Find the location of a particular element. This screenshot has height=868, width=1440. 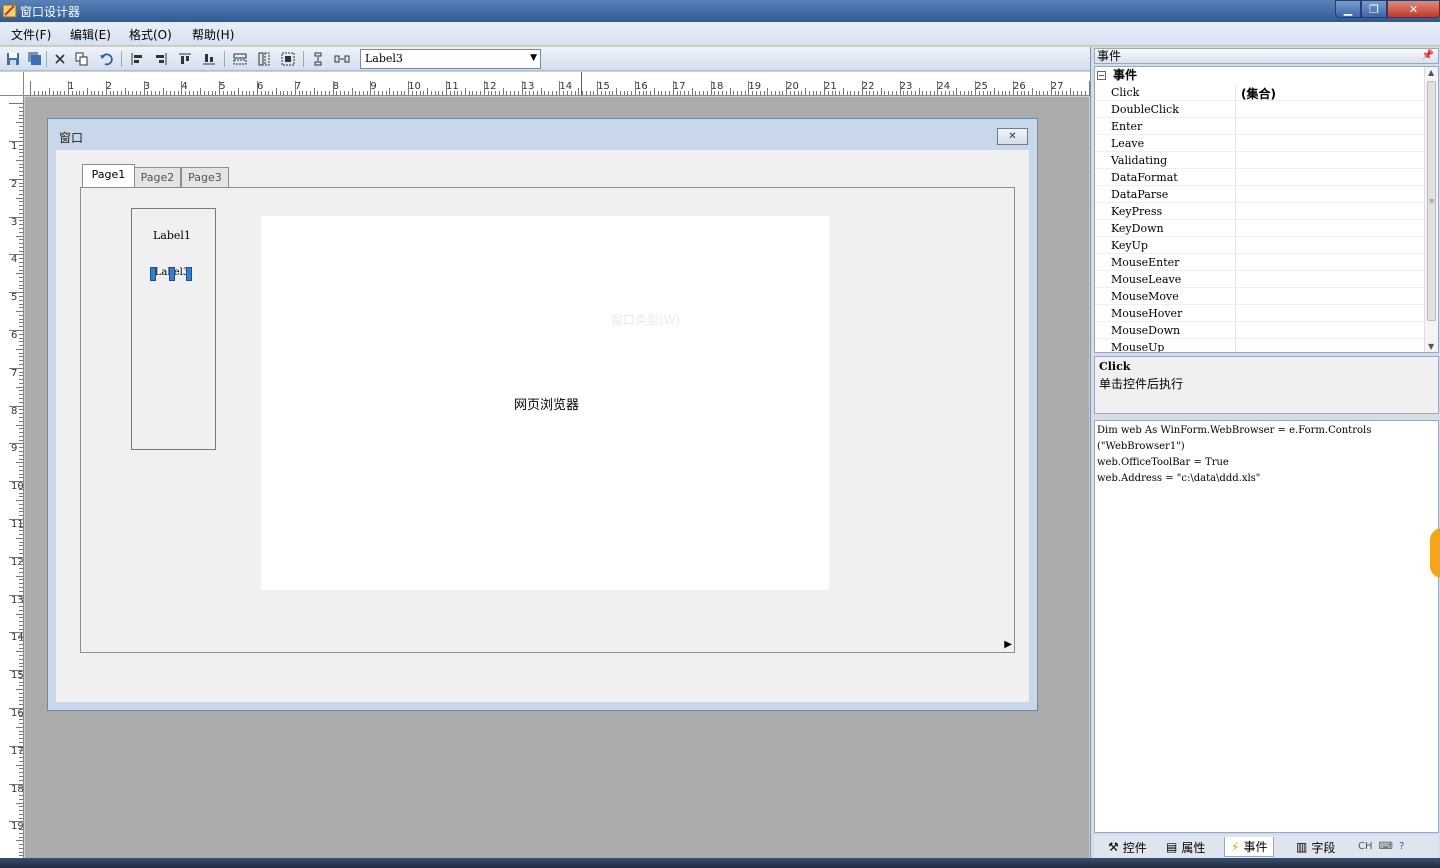

event-row: MouseDown is located at coordinates (1260, 330).